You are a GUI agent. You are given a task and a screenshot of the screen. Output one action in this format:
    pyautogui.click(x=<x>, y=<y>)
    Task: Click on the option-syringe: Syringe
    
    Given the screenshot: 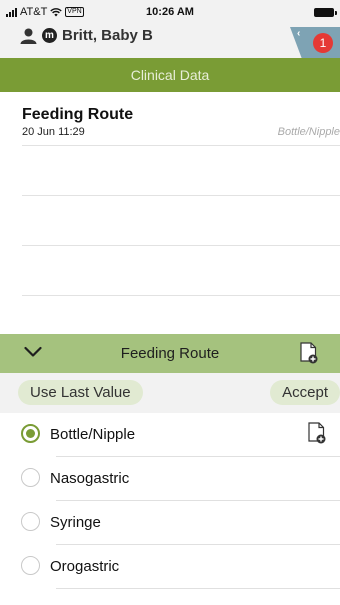 What is the action you would take?
    pyautogui.click(x=170, y=523)
    